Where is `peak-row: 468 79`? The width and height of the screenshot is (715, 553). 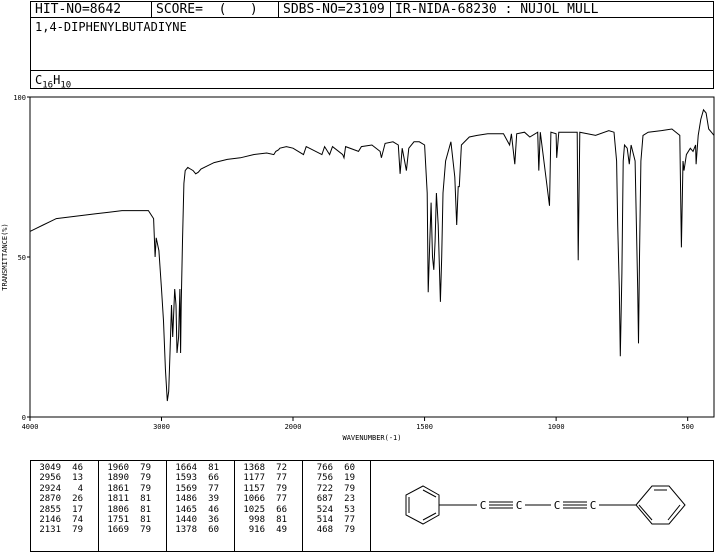 peak-row: 468 79 is located at coordinates (336, 530).